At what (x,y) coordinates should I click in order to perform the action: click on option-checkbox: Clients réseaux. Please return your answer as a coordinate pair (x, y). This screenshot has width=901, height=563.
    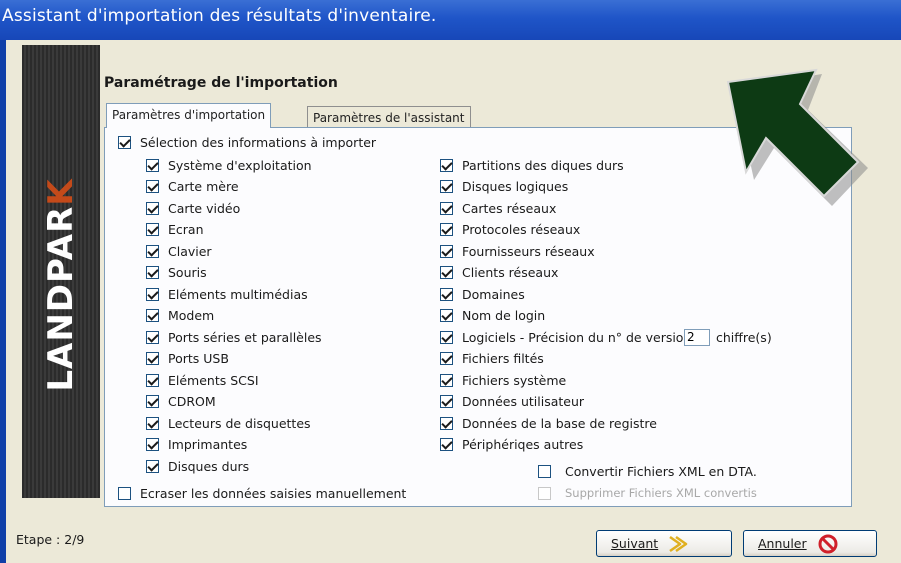
    Looking at the image, I should click on (499, 273).